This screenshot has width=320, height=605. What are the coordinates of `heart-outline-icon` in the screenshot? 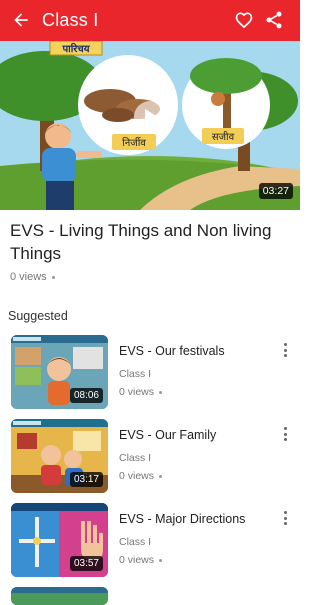 It's located at (244, 20).